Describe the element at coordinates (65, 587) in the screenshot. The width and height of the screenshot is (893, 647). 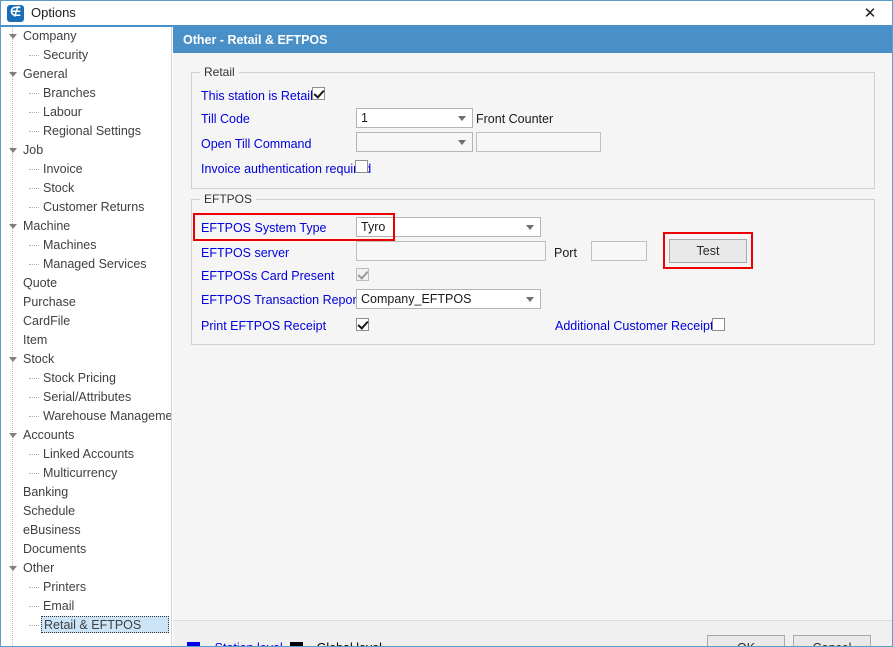
I see `sidebar-item-label: Printers` at that location.